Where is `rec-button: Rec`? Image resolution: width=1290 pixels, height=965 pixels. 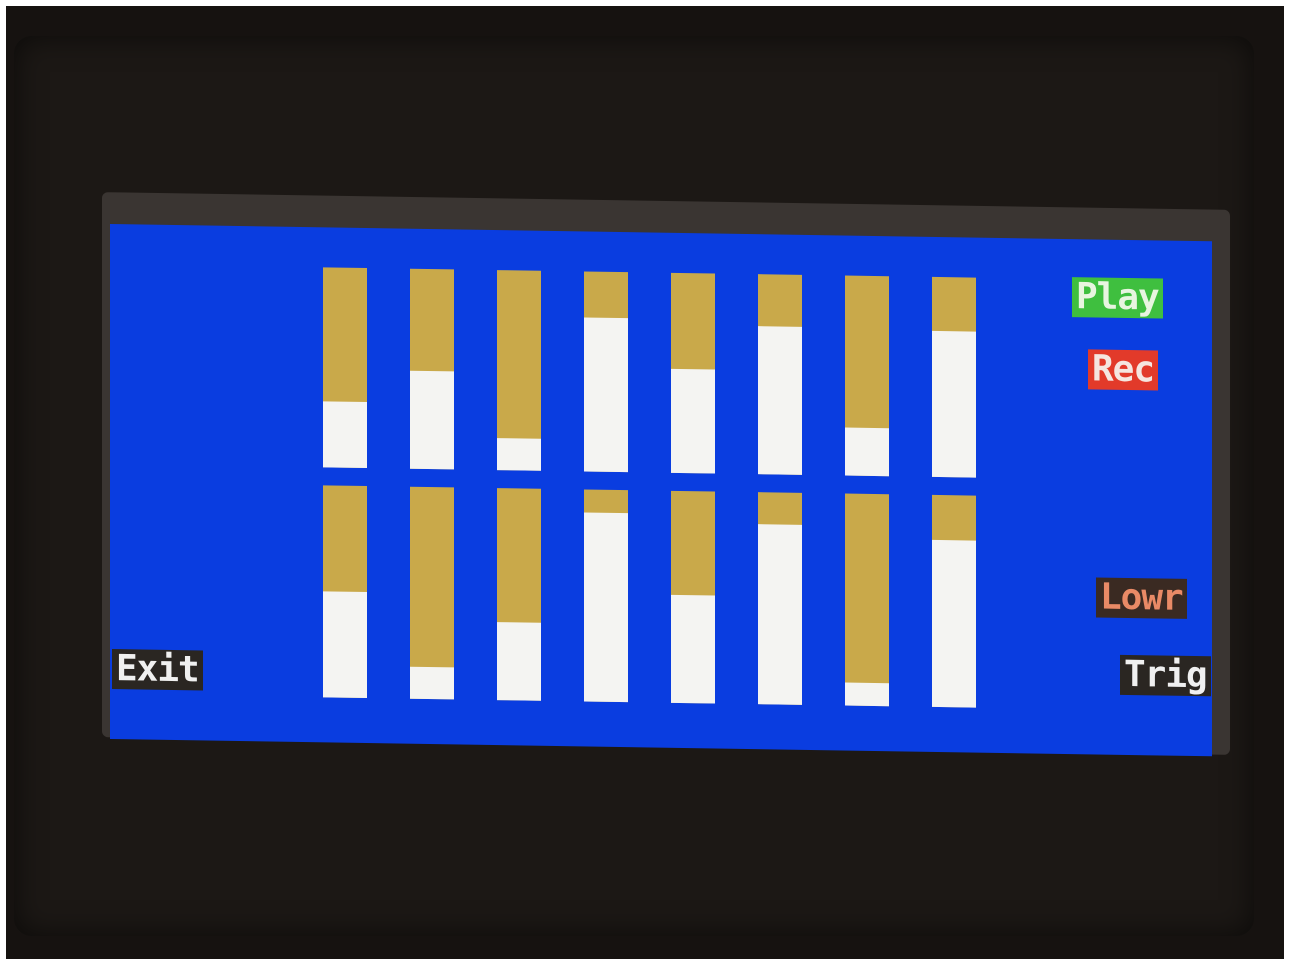
rec-button: Rec is located at coordinates (1123, 369).